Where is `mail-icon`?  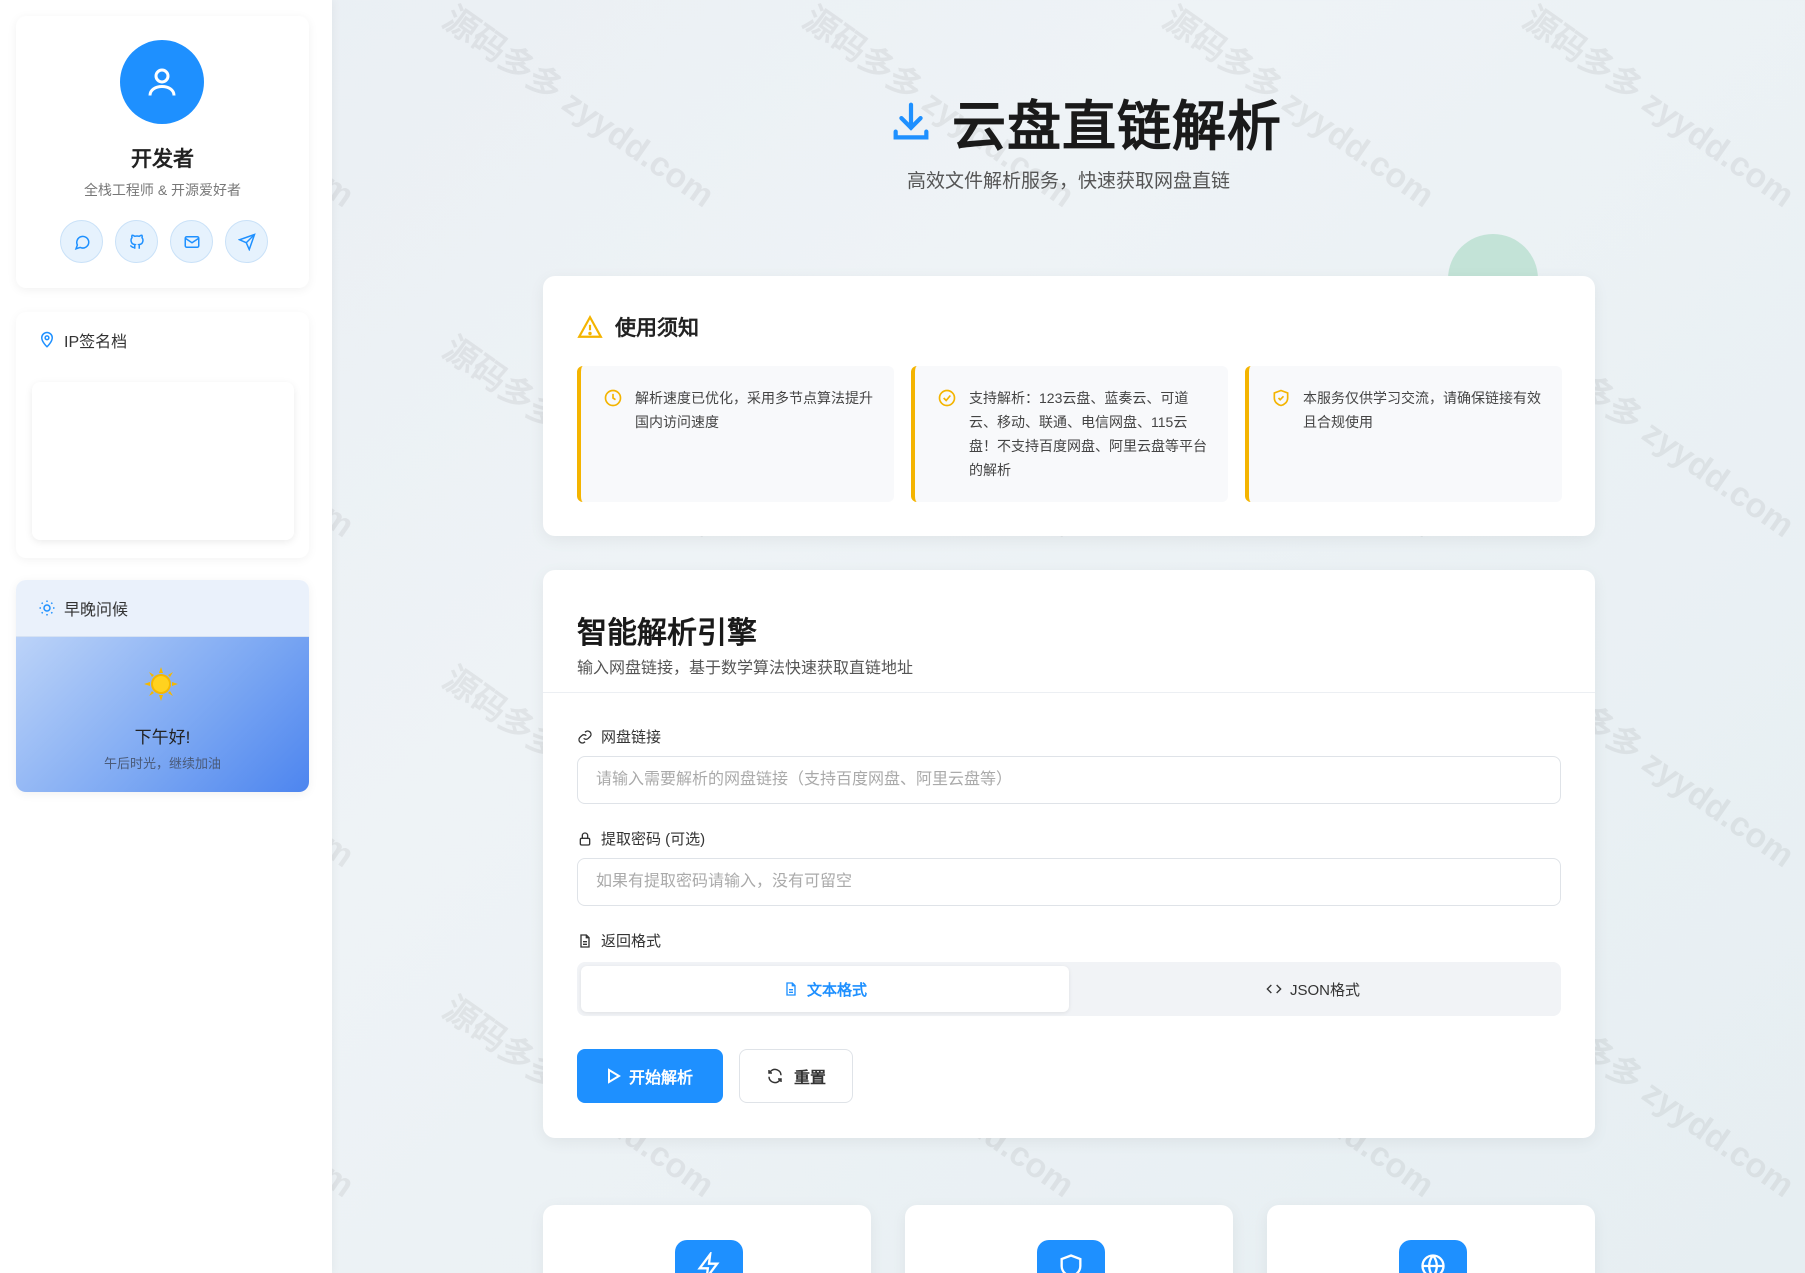
mail-icon is located at coordinates (191, 241).